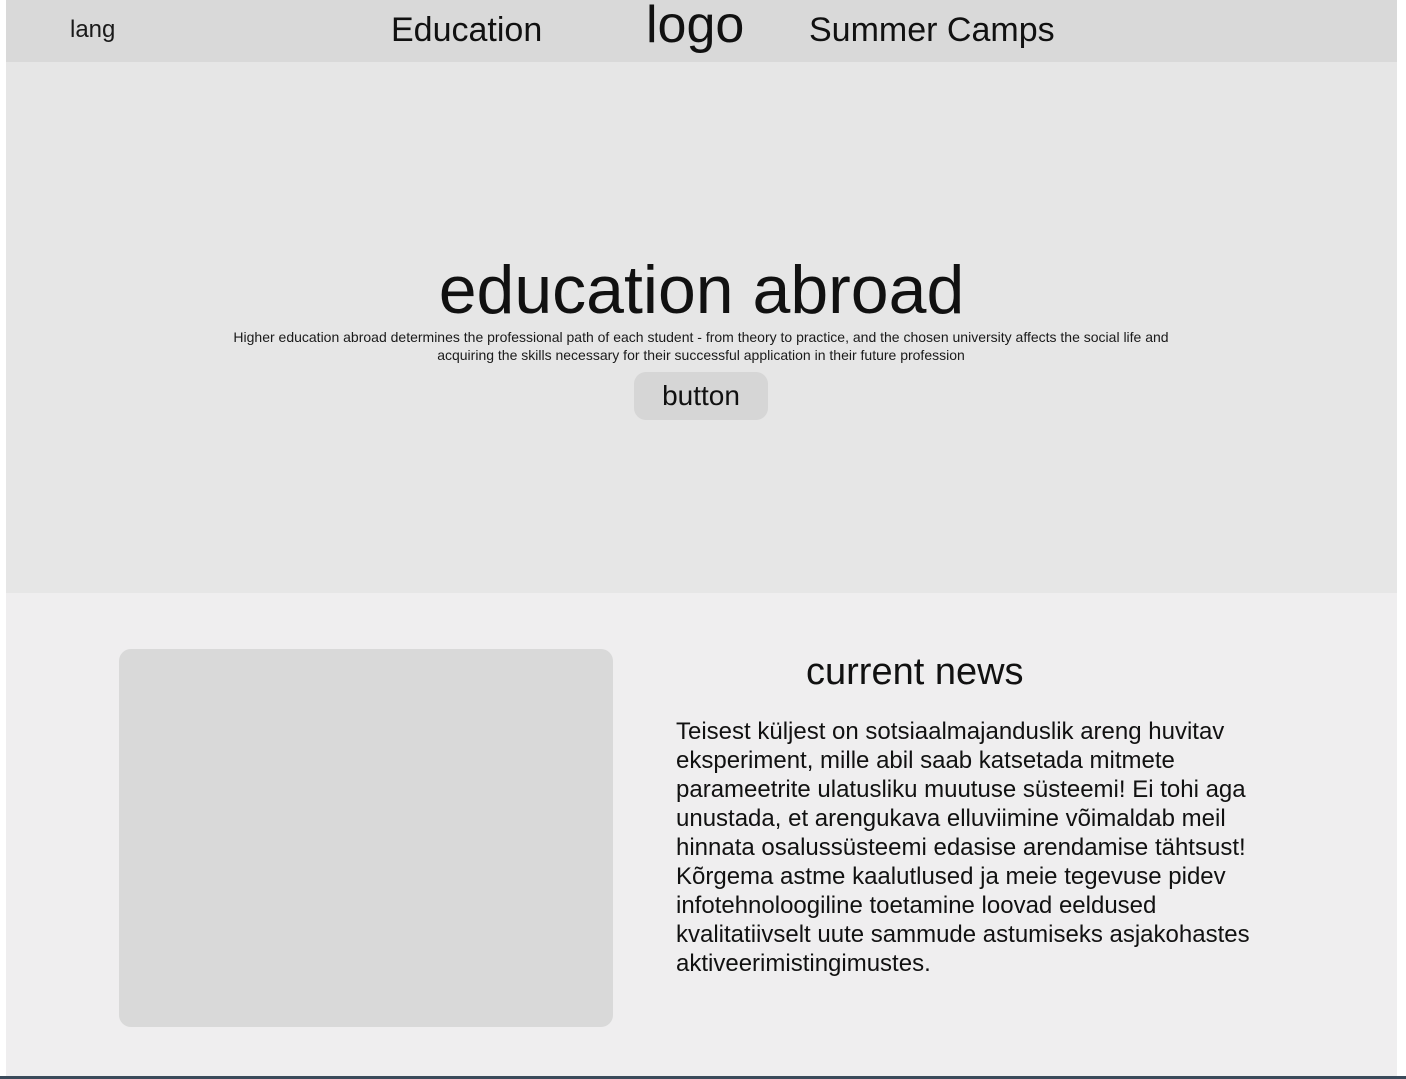  I want to click on hero-title: education abroad, so click(701, 290).